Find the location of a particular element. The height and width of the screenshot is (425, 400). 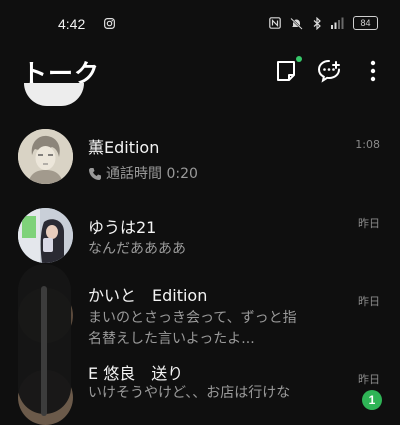

chat-time: 1:08 is located at coordinates (367, 144).